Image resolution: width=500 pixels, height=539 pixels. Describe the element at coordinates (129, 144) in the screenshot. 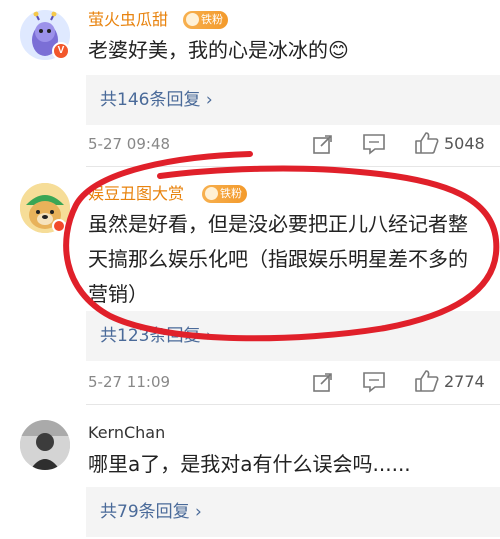

I see `timestamp: 5-27 09:48` at that location.